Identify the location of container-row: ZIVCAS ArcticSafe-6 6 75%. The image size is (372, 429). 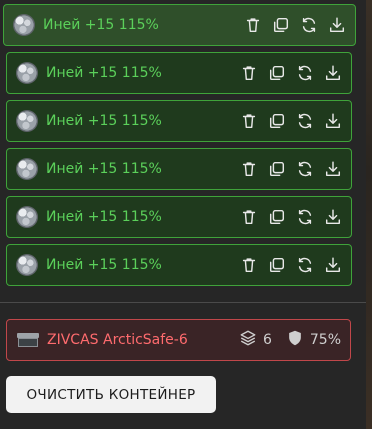
(178, 340).